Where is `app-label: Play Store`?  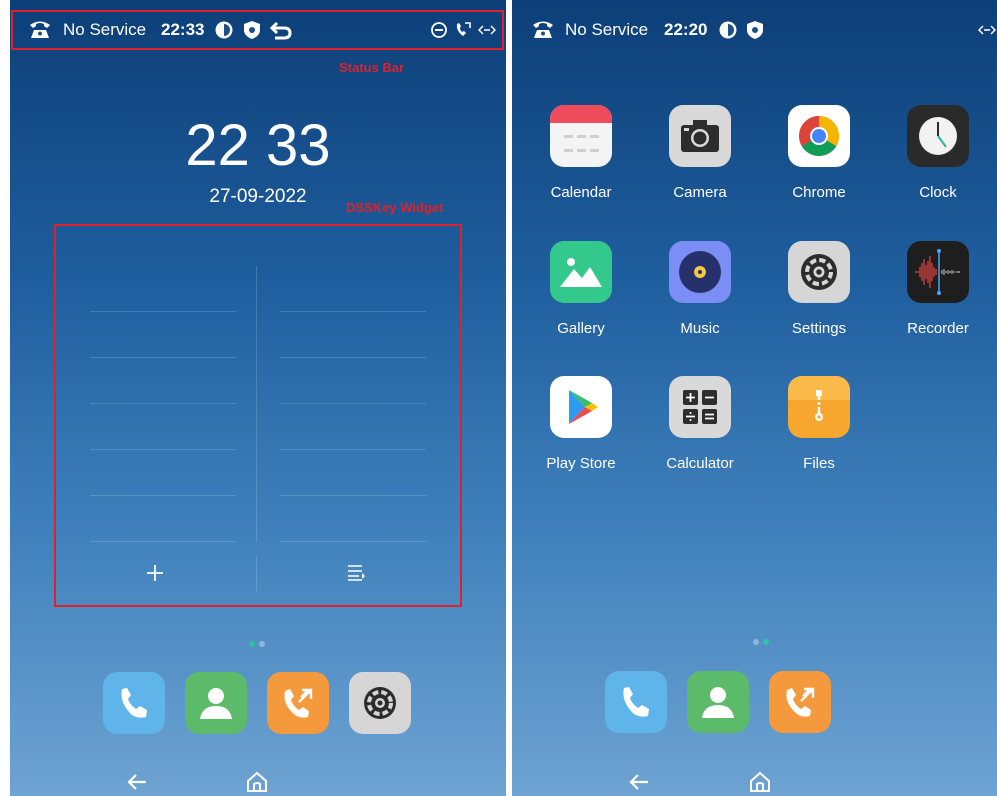 app-label: Play Store is located at coordinates (581, 463).